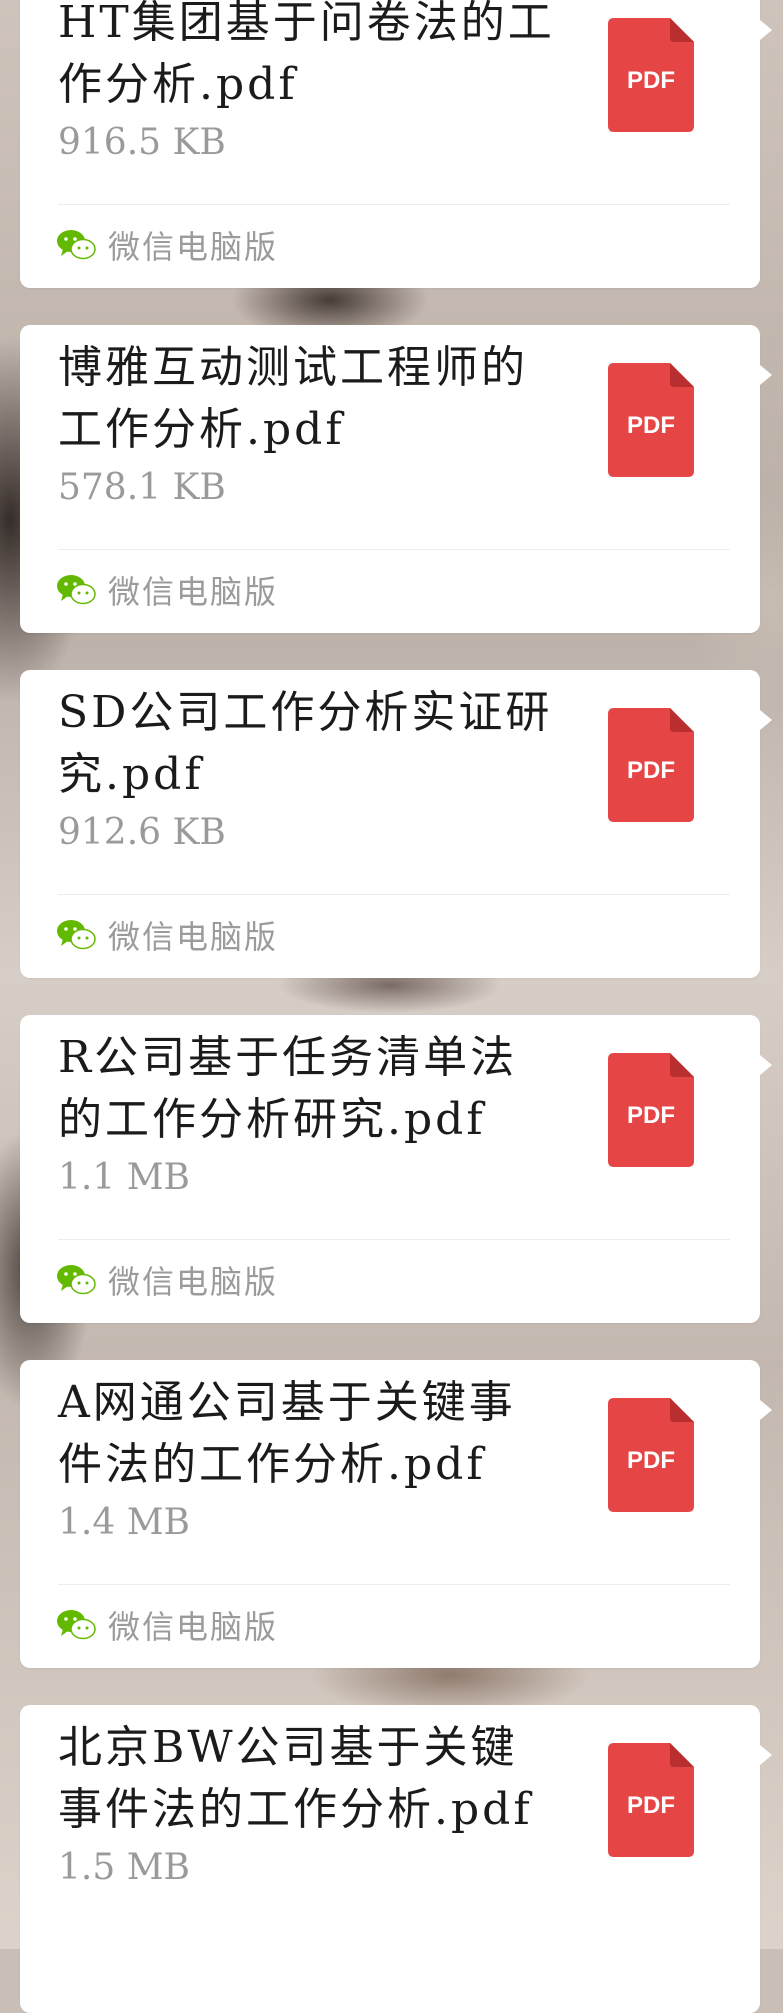  What do you see at coordinates (142, 142) in the screenshot?
I see `file-size: 916.5 KB` at bounding box center [142, 142].